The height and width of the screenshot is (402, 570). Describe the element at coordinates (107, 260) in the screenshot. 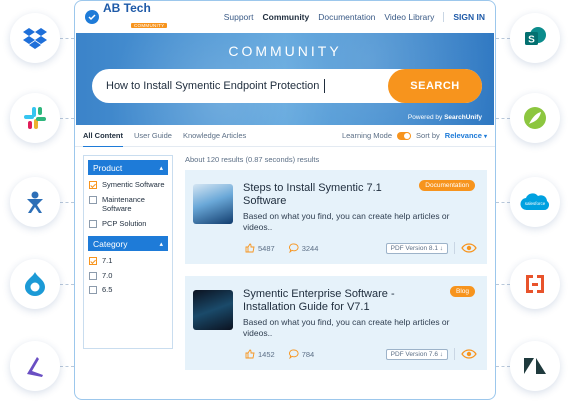

I see `filter-option-label: 7.1` at that location.